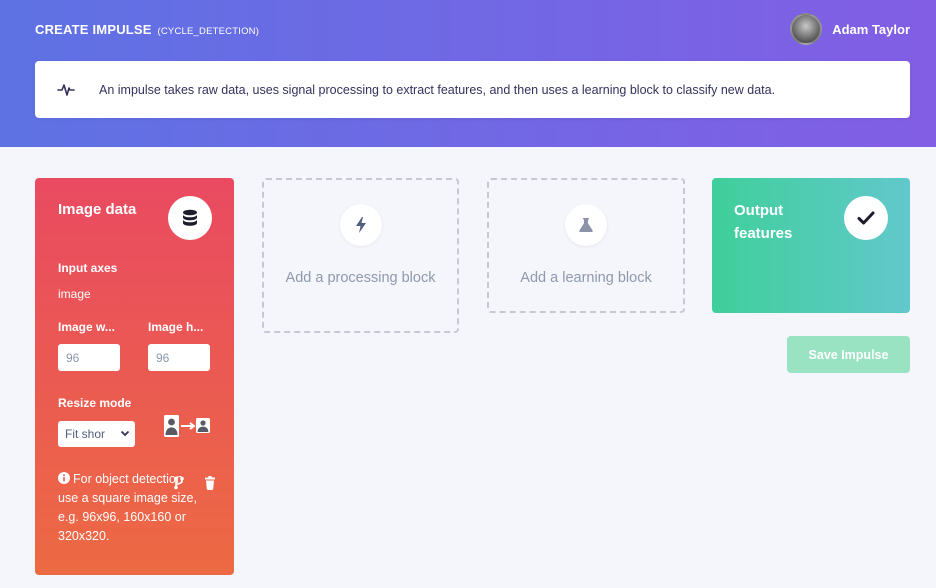  What do you see at coordinates (586, 278) in the screenshot?
I see `add-learning-block-label: Add a learning block` at bounding box center [586, 278].